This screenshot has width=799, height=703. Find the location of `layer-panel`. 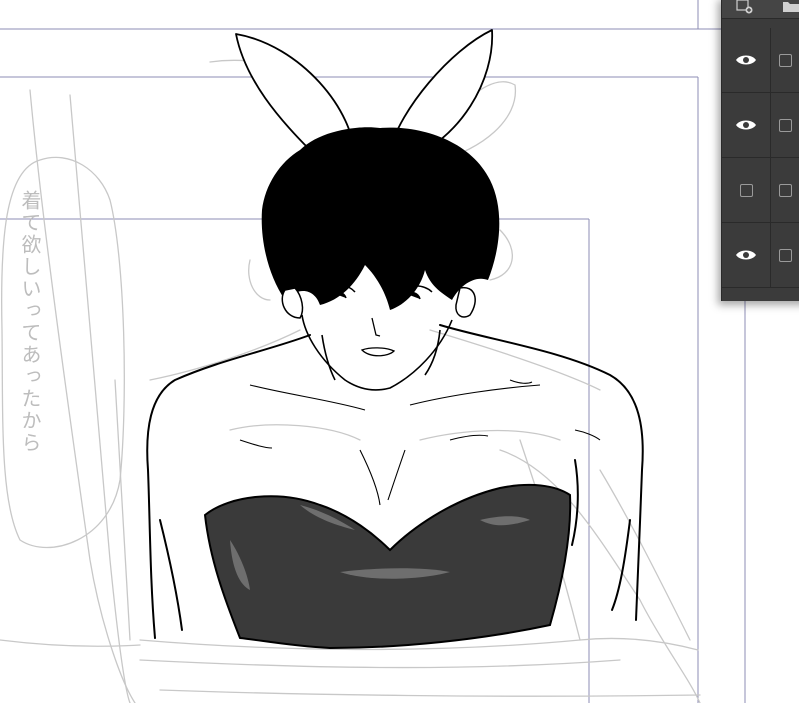

layer-panel is located at coordinates (760, 150).